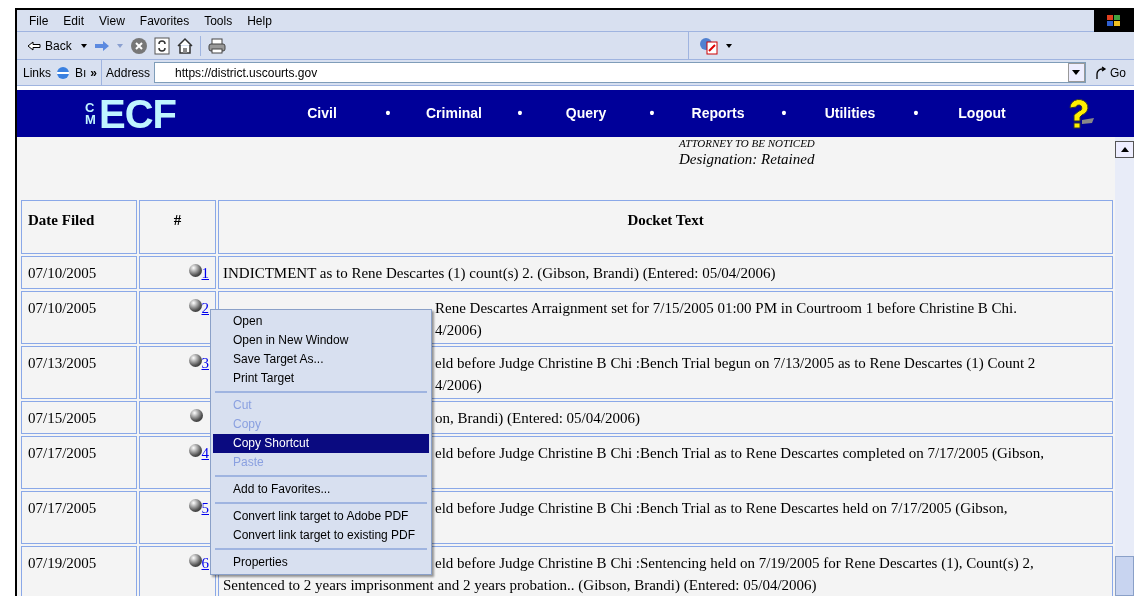 The height and width of the screenshot is (596, 1136). Describe the element at coordinates (734, 563) in the screenshot. I see `docket-text: eld before Judge Christine B Chi :Sentencing held on 7/19/2005 for Rene Descartes (1), Count(s) 2,` at that location.